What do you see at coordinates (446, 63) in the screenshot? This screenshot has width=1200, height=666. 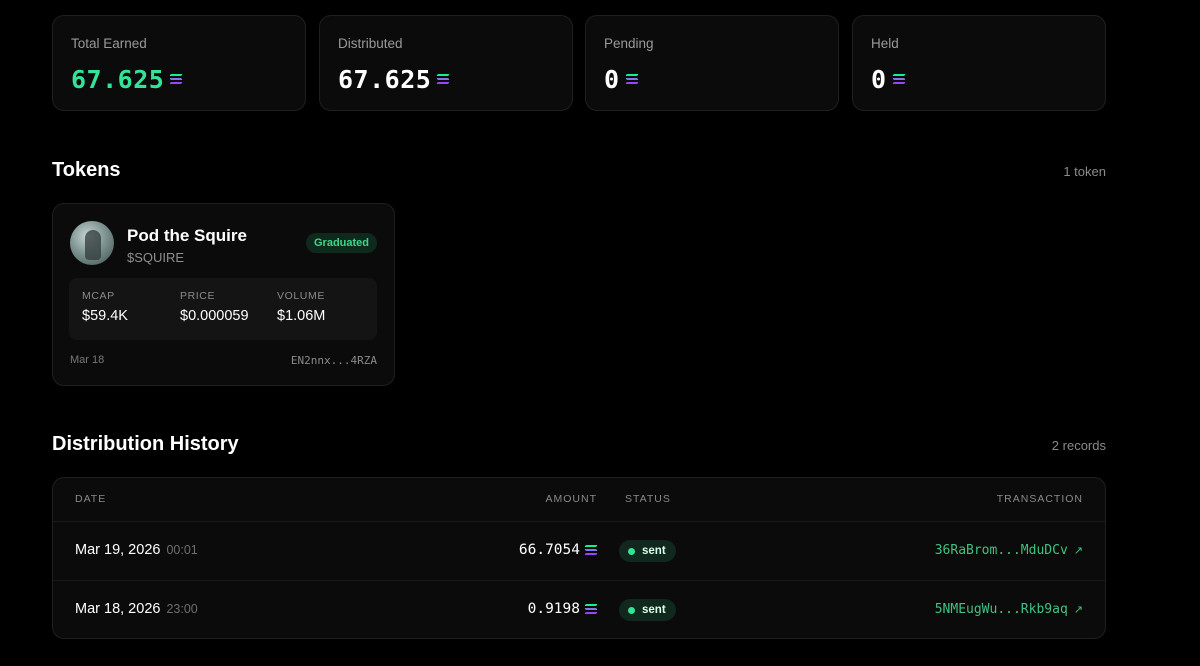 I see `stat-card-distributed: Distributed 67.625` at bounding box center [446, 63].